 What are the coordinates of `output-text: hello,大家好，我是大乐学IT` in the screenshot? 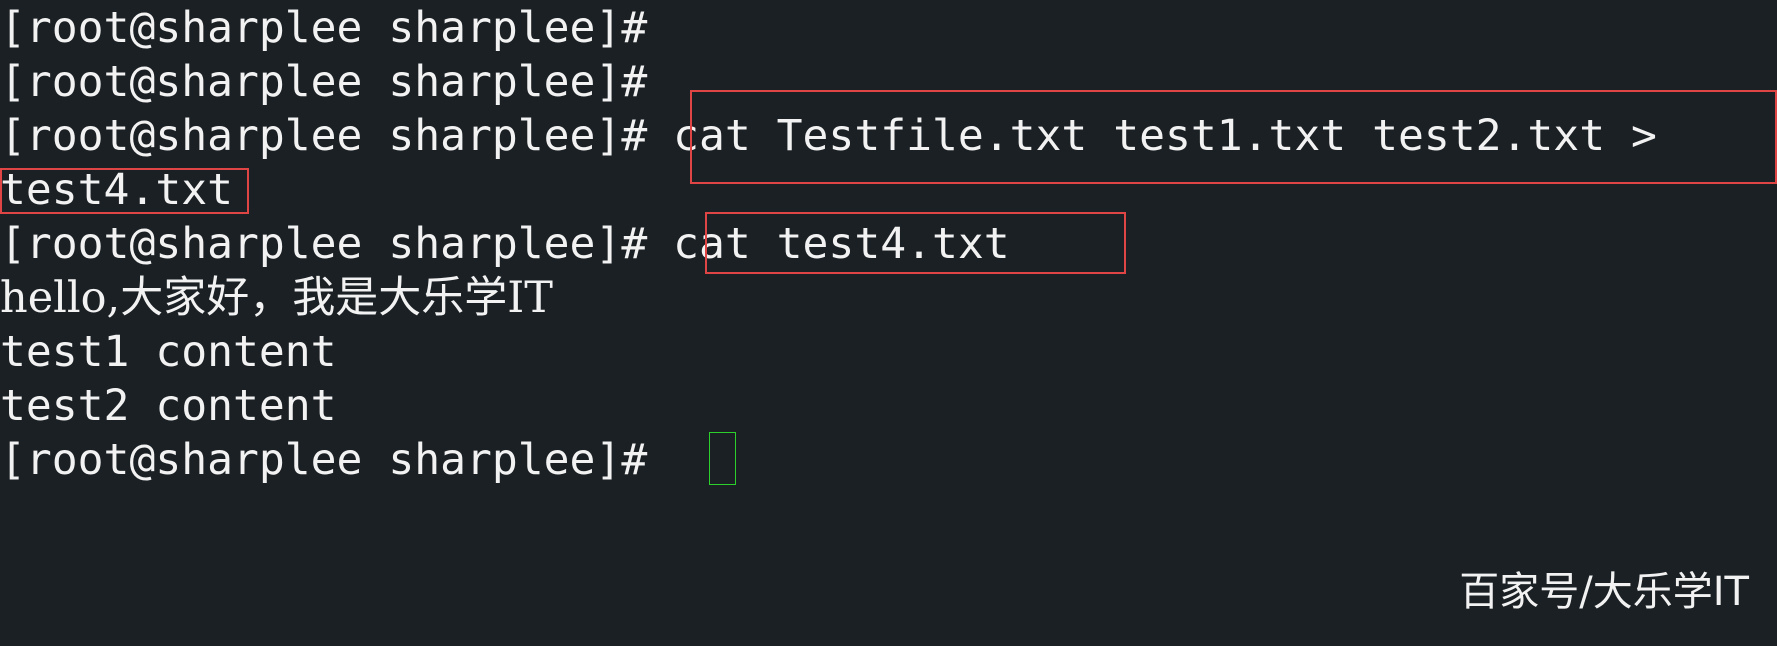 It's located at (276, 298).